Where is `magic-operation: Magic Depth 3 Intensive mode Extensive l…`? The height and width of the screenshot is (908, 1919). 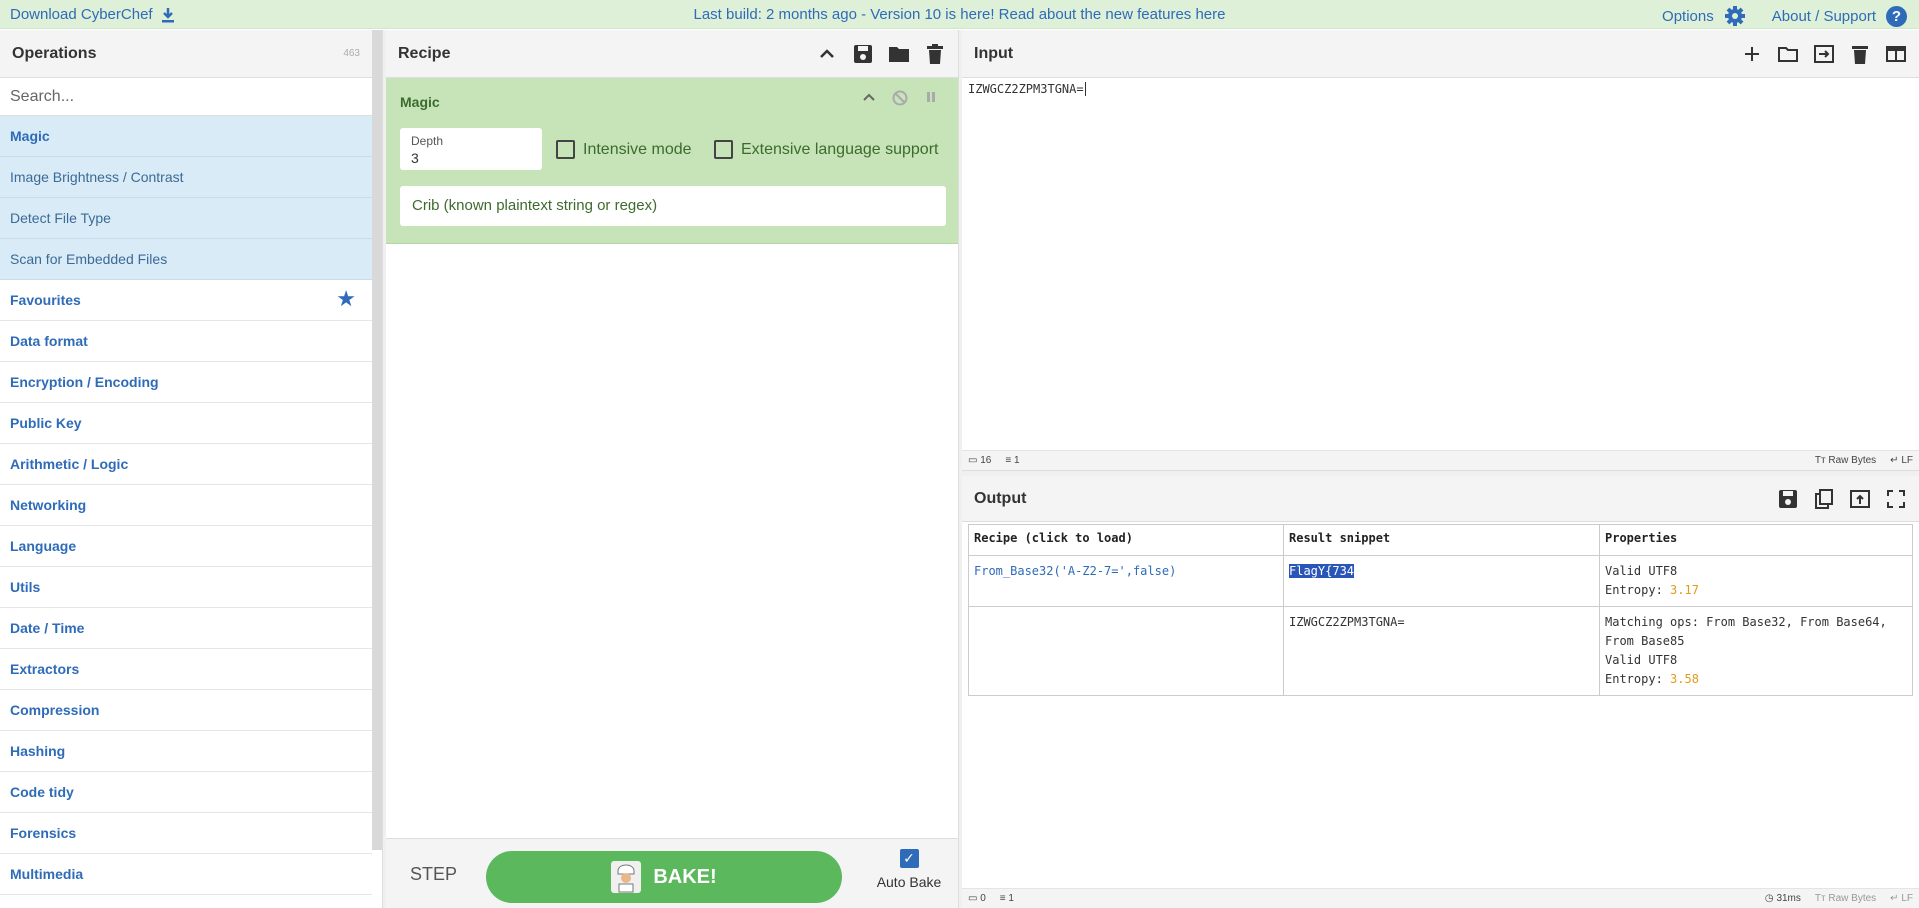 magic-operation: Magic Depth 3 Intensive mode Extensive l… is located at coordinates (672, 161).